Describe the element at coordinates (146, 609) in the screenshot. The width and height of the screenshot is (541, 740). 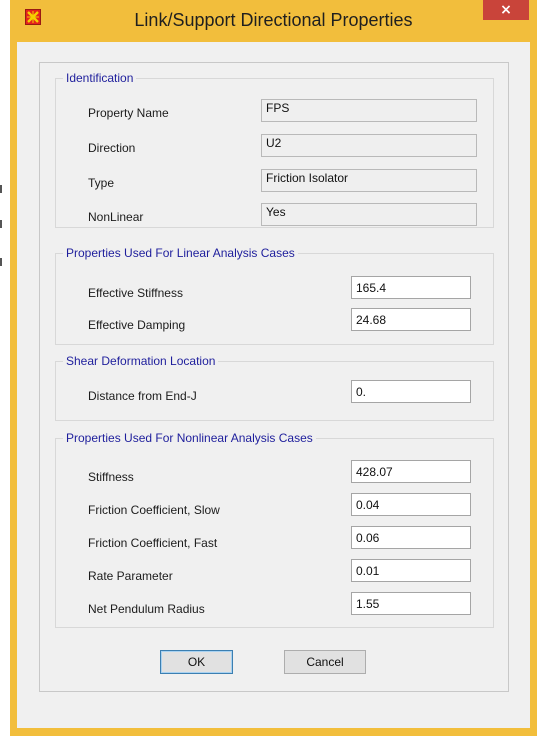
I see `net-pendulum-radius-label: Net Pendulum Radius` at that location.